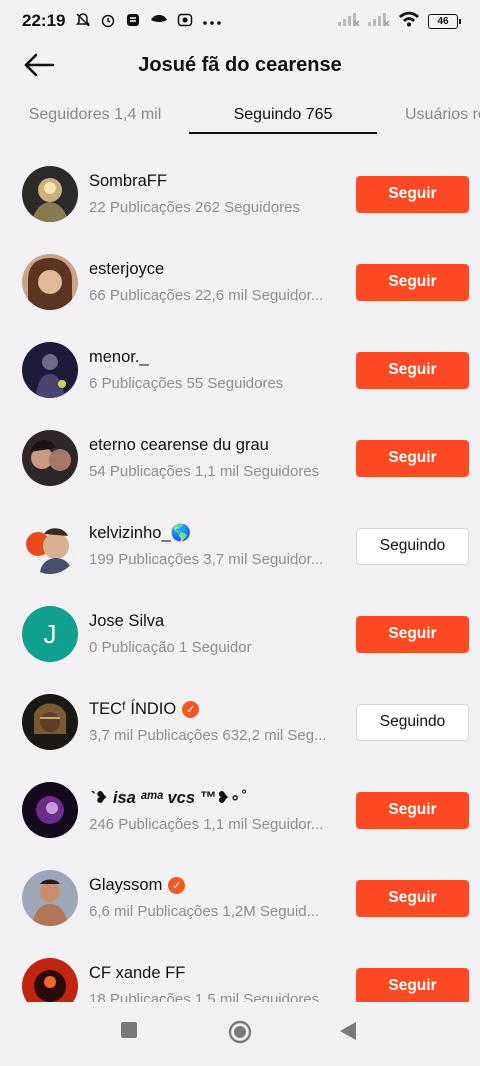  Describe the element at coordinates (126, 885) in the screenshot. I see `user-name: Glayssom` at that location.